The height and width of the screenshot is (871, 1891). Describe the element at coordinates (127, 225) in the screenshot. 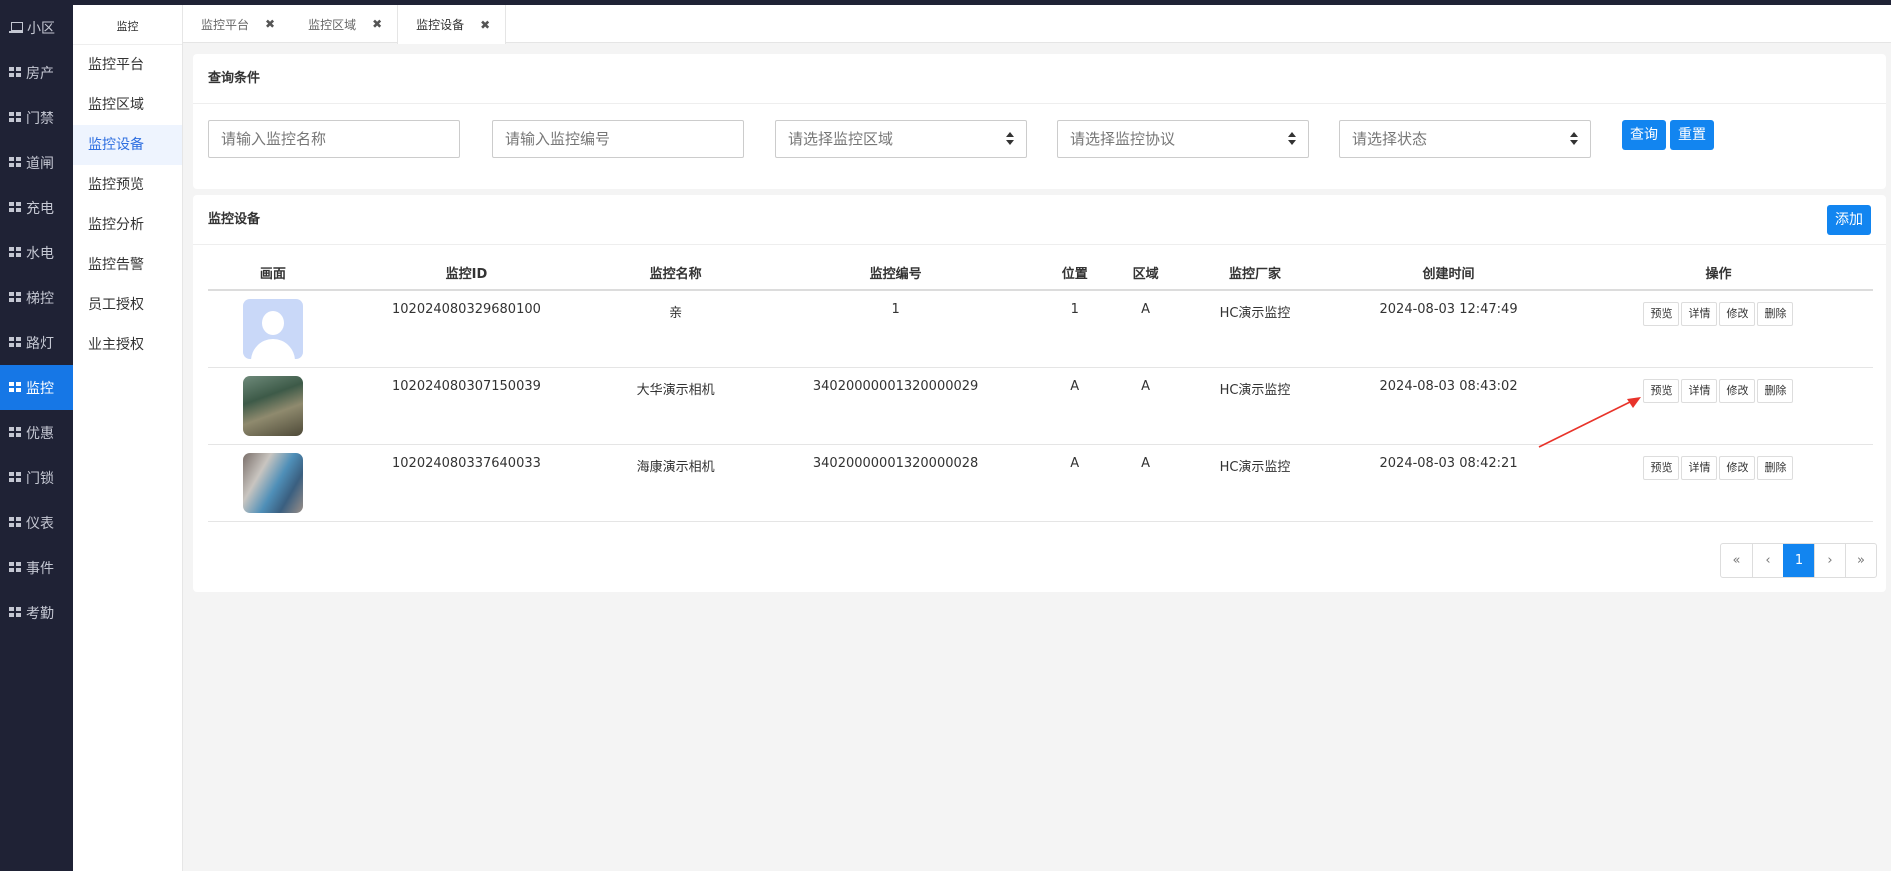

I see `sub-menu-item: 监控分析` at that location.